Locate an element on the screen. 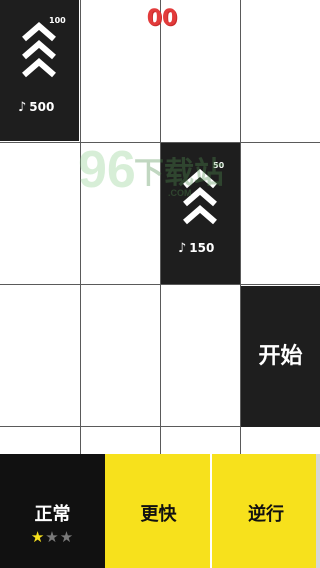  mode-reverse-button: 逆行 is located at coordinates (265, 511).